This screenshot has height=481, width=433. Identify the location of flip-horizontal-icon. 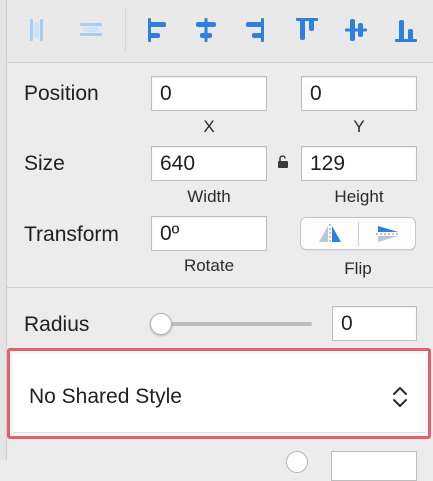
(329, 233).